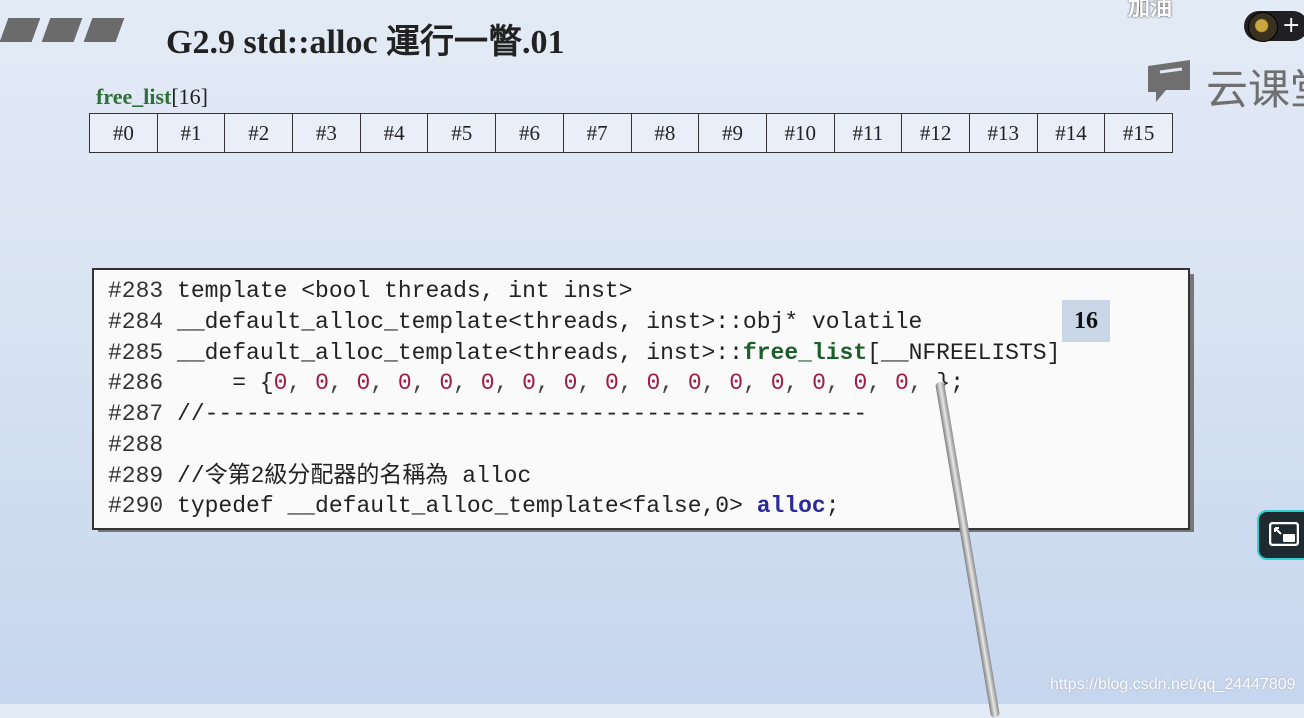 The width and height of the screenshot is (1304, 718). What do you see at coordinates (1263, 27) in the screenshot?
I see `avatar` at bounding box center [1263, 27].